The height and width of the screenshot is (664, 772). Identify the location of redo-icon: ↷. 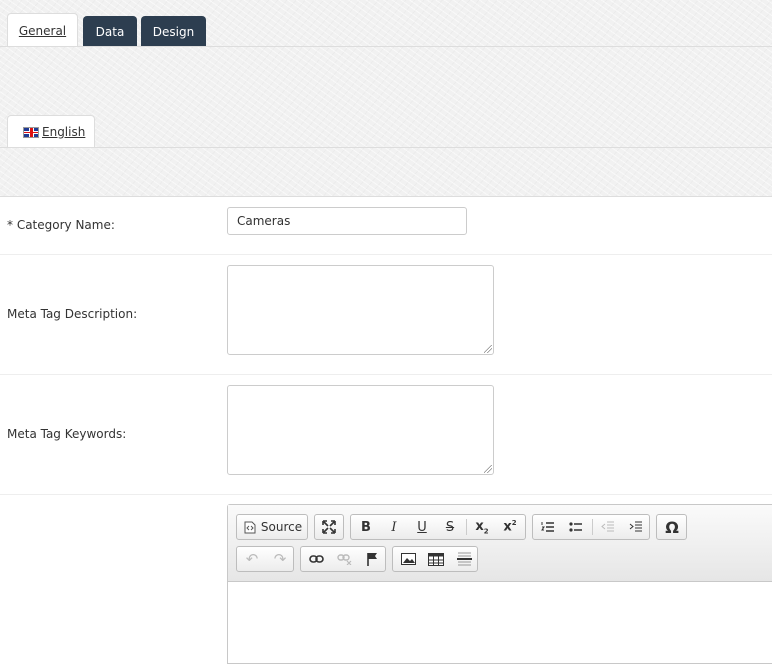
(280, 559).